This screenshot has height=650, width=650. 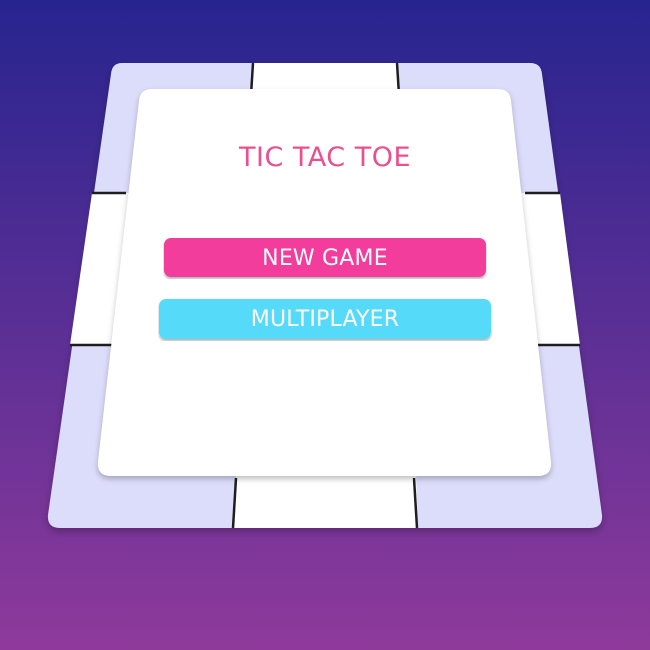 I want to click on multiplayer-button: MULTIPLAYER, so click(x=325, y=319).